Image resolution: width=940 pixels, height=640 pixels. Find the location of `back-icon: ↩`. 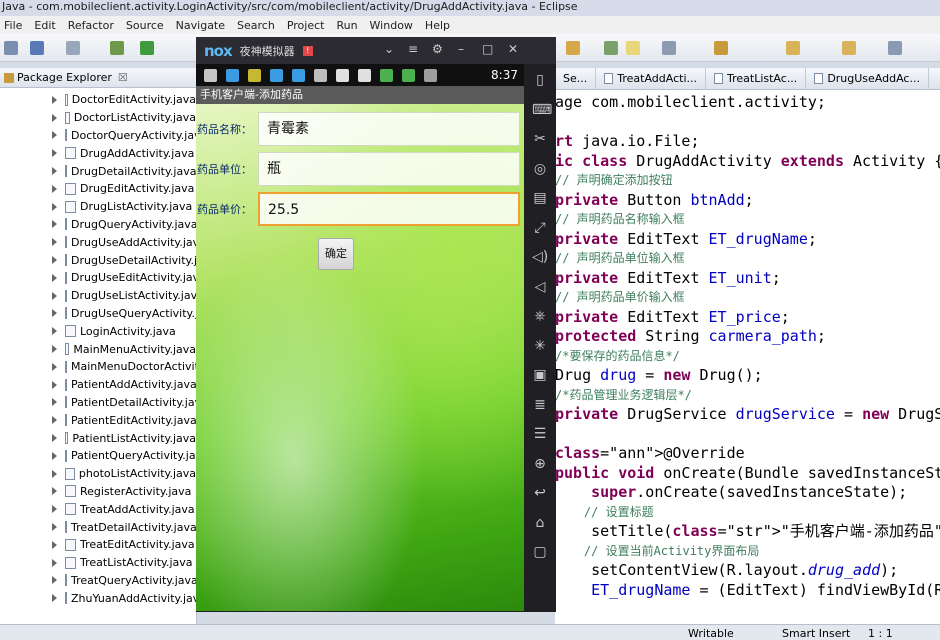

back-icon: ↩ is located at coordinates (540, 493).